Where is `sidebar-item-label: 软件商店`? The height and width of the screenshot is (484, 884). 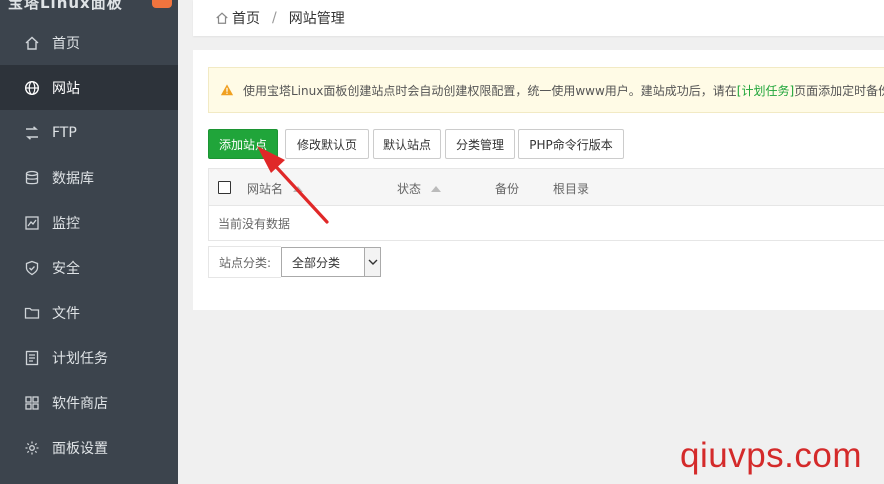 sidebar-item-label: 软件商店 is located at coordinates (80, 403).